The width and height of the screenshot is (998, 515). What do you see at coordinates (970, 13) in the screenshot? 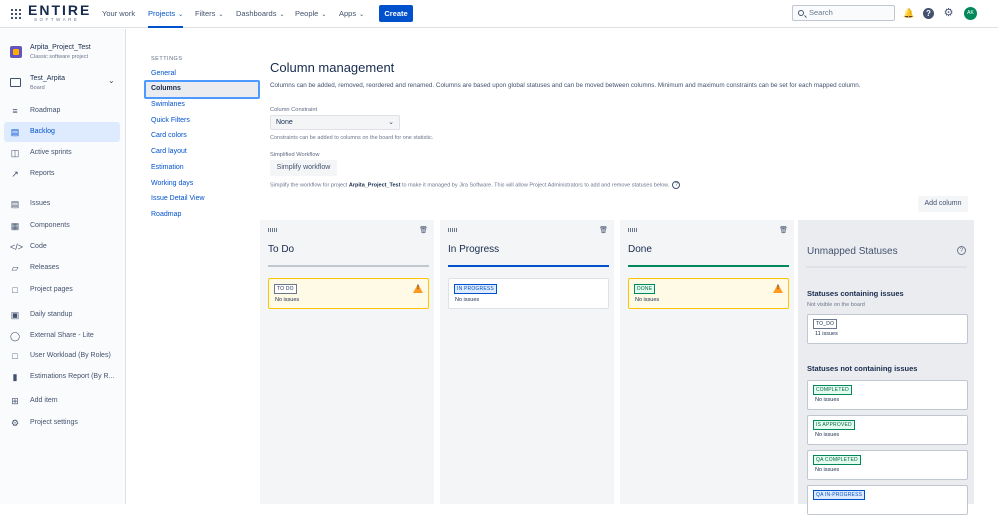
I see `avatar: AK` at bounding box center [970, 13].